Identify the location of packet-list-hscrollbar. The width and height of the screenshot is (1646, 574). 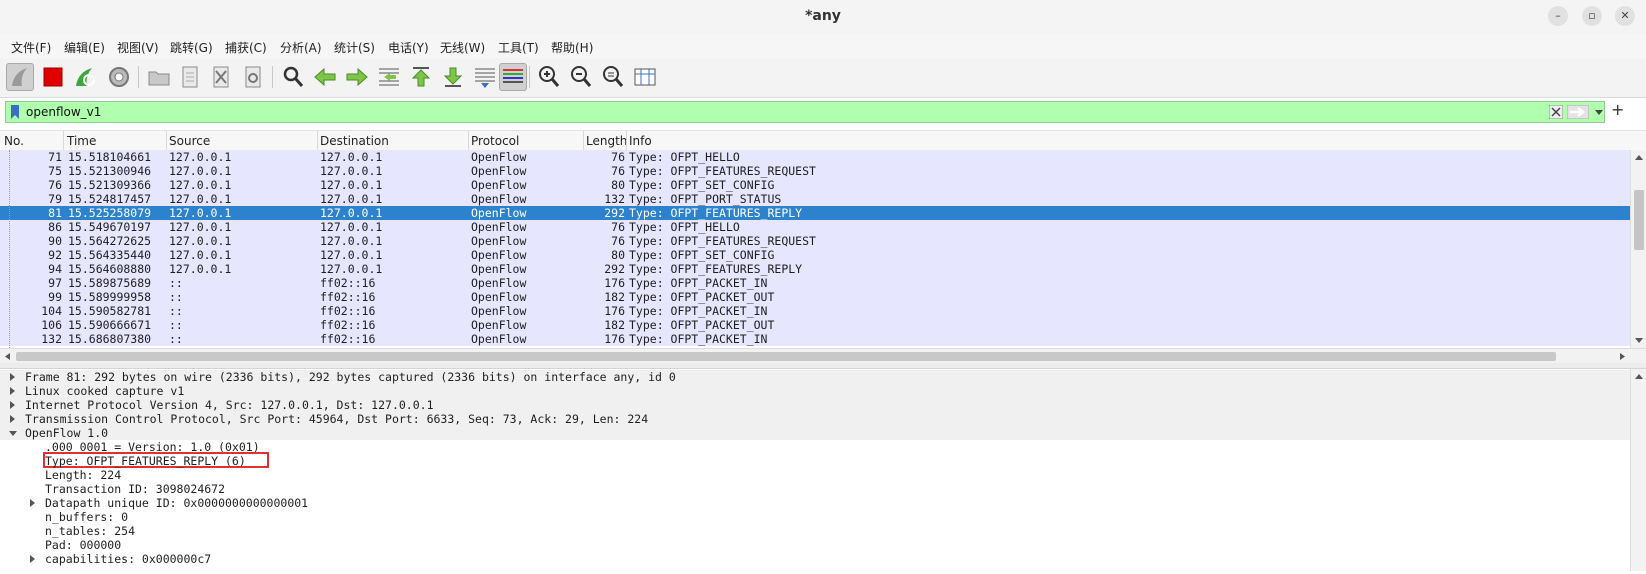
(823, 356).